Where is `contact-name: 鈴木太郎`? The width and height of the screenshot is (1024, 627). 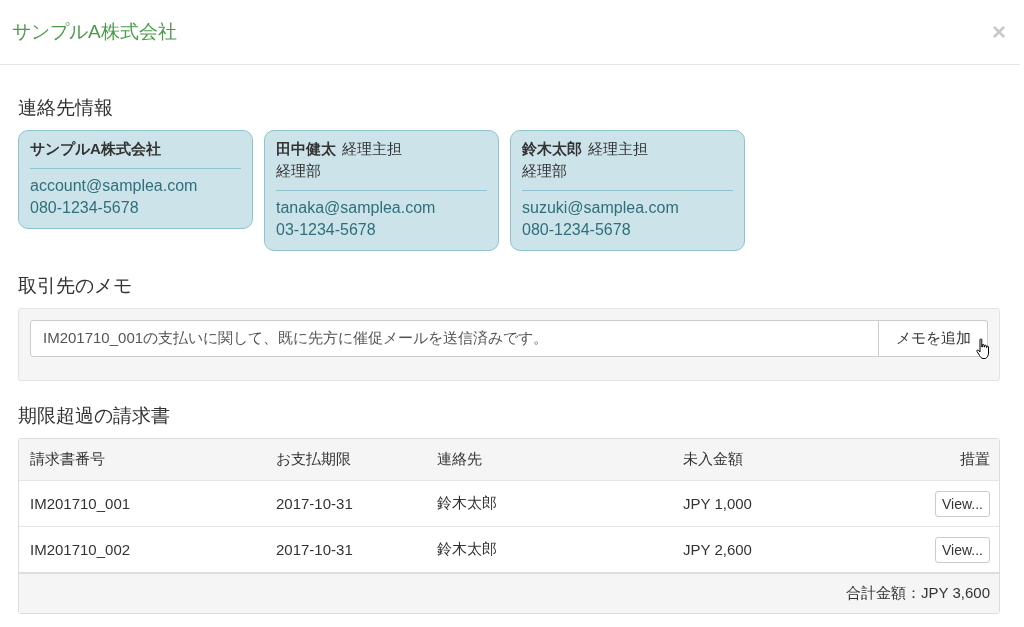 contact-name: 鈴木太郎 is located at coordinates (552, 148).